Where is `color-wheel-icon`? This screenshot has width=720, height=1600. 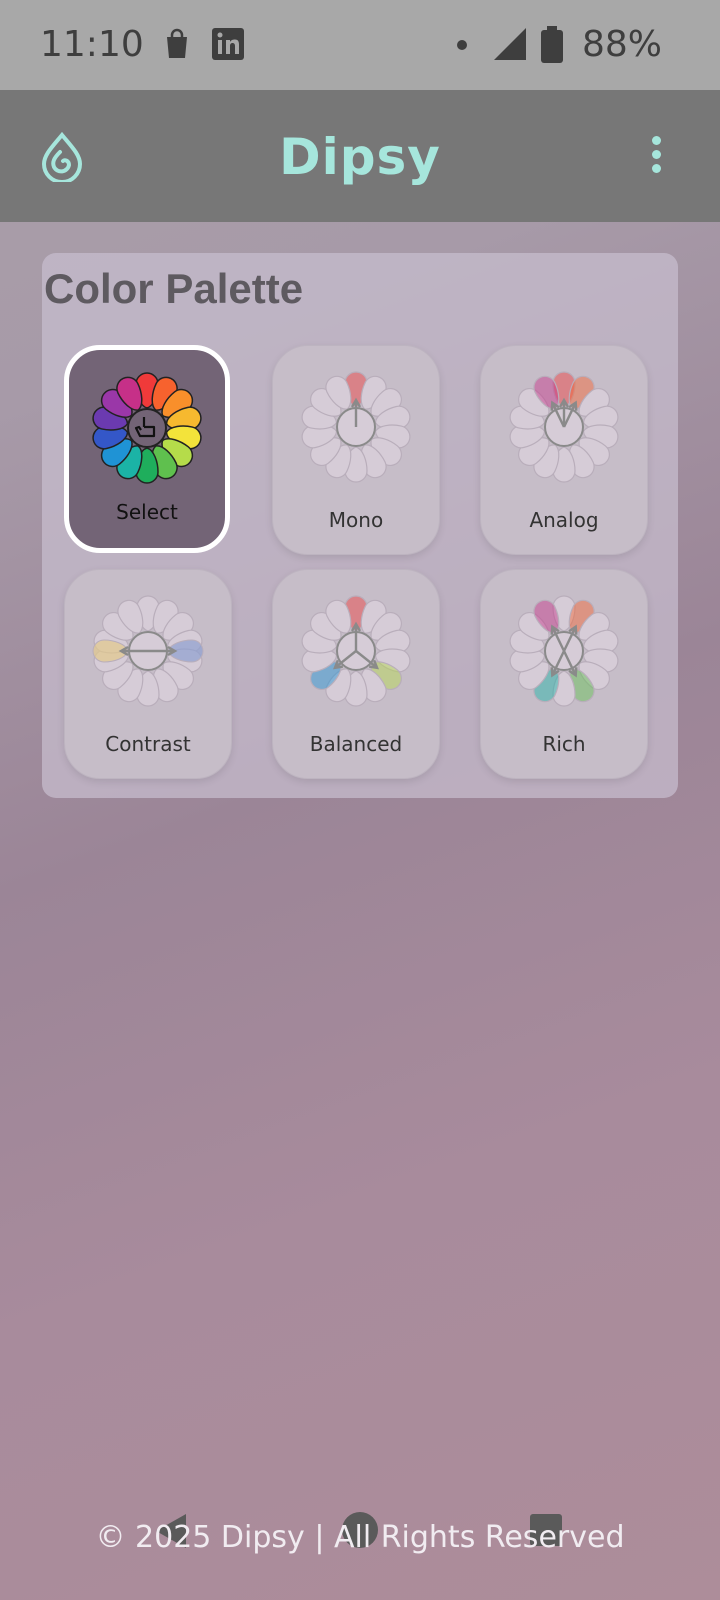 color-wheel-icon is located at coordinates (147, 428).